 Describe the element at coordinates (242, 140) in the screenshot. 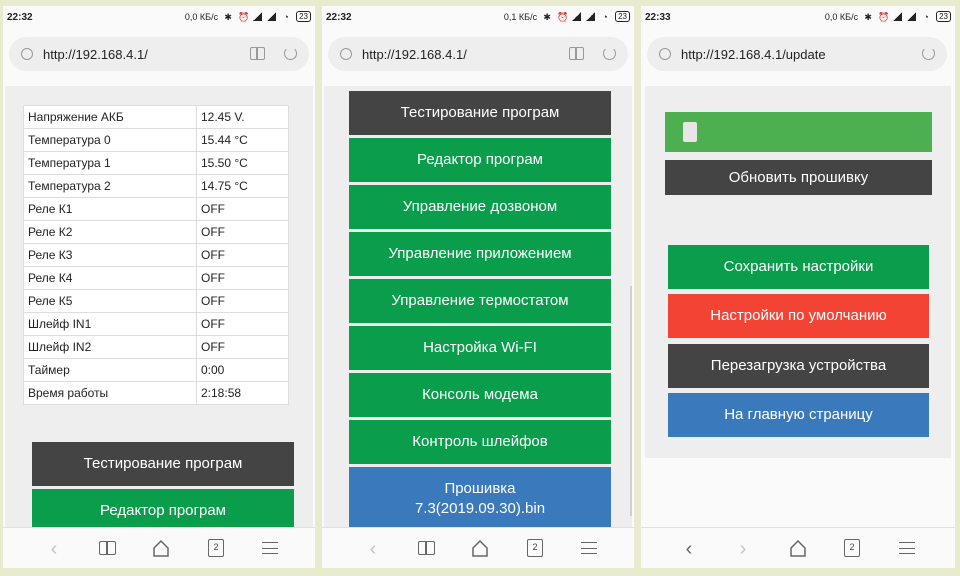

I see `table-value: 15.44 °C` at that location.